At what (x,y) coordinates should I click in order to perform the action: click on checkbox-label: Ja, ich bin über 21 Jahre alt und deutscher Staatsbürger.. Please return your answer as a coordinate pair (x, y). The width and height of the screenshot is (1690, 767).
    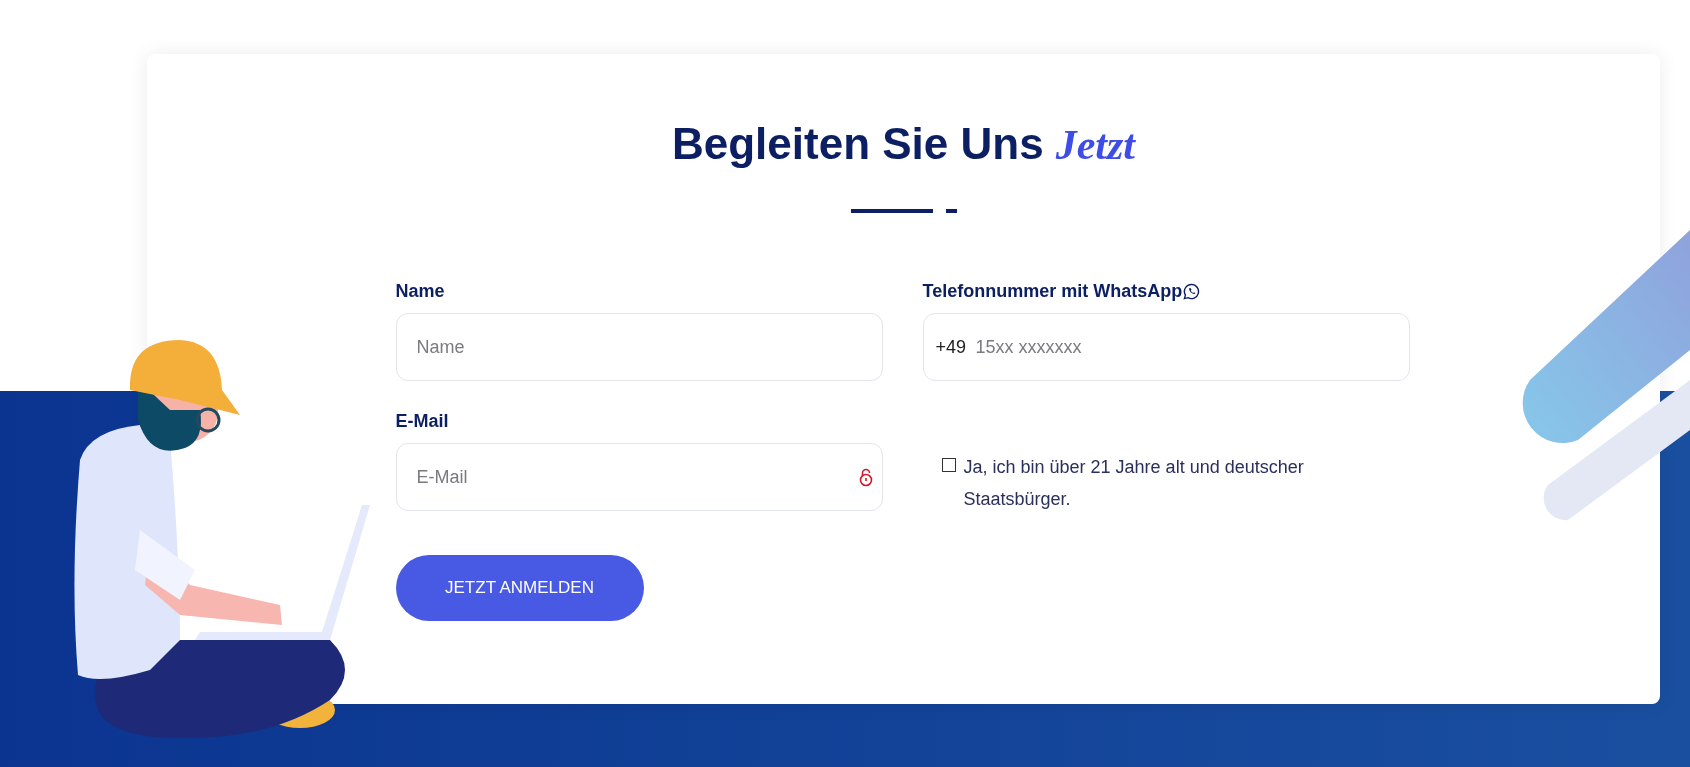
    Looking at the image, I should click on (1134, 483).